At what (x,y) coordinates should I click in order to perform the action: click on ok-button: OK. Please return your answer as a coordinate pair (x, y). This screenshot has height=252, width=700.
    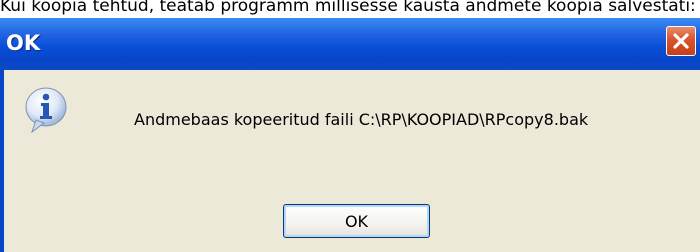
    Looking at the image, I should click on (356, 221).